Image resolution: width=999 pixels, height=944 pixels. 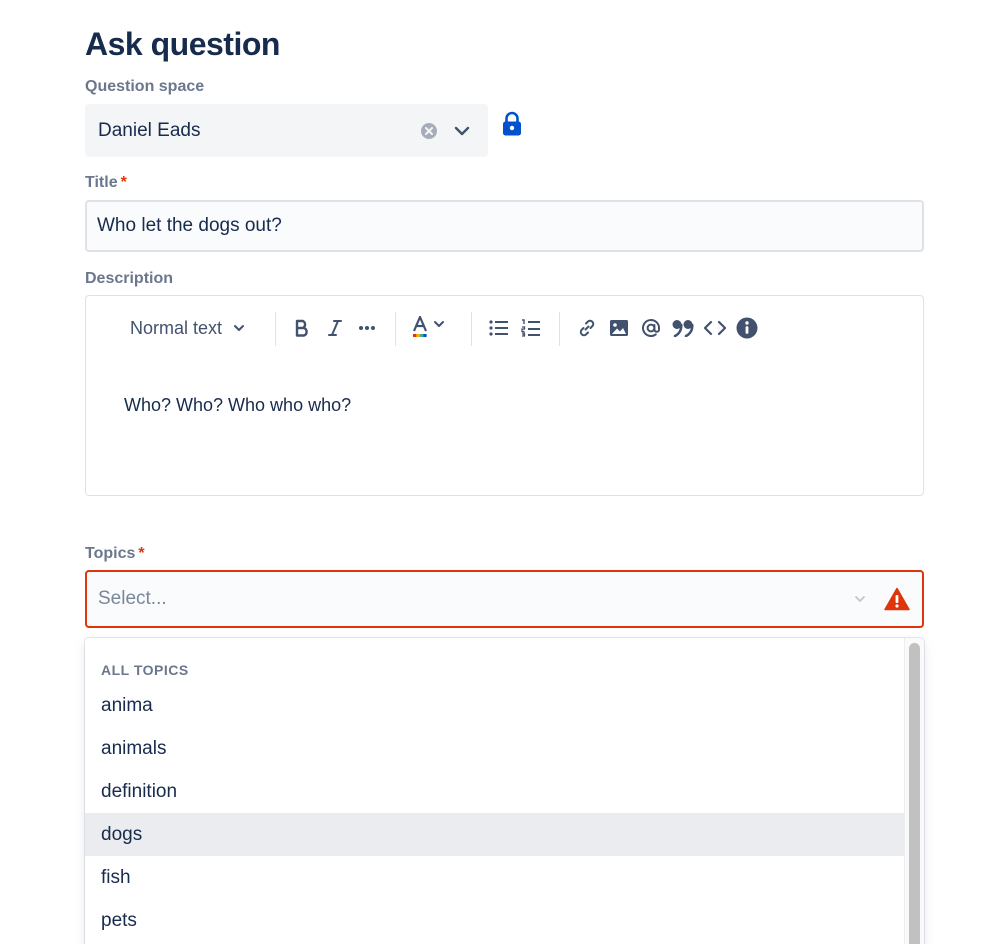 What do you see at coordinates (145, 670) in the screenshot?
I see `menu-group-heading: ALL TOPICS` at bounding box center [145, 670].